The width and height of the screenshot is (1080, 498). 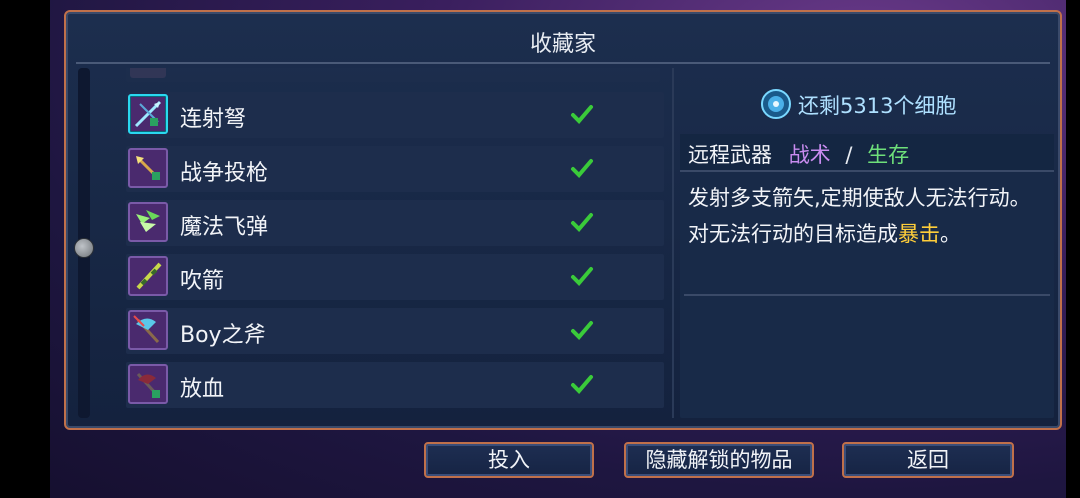 I want to click on list-item-blowgun: 吹箭, so click(x=395, y=277).